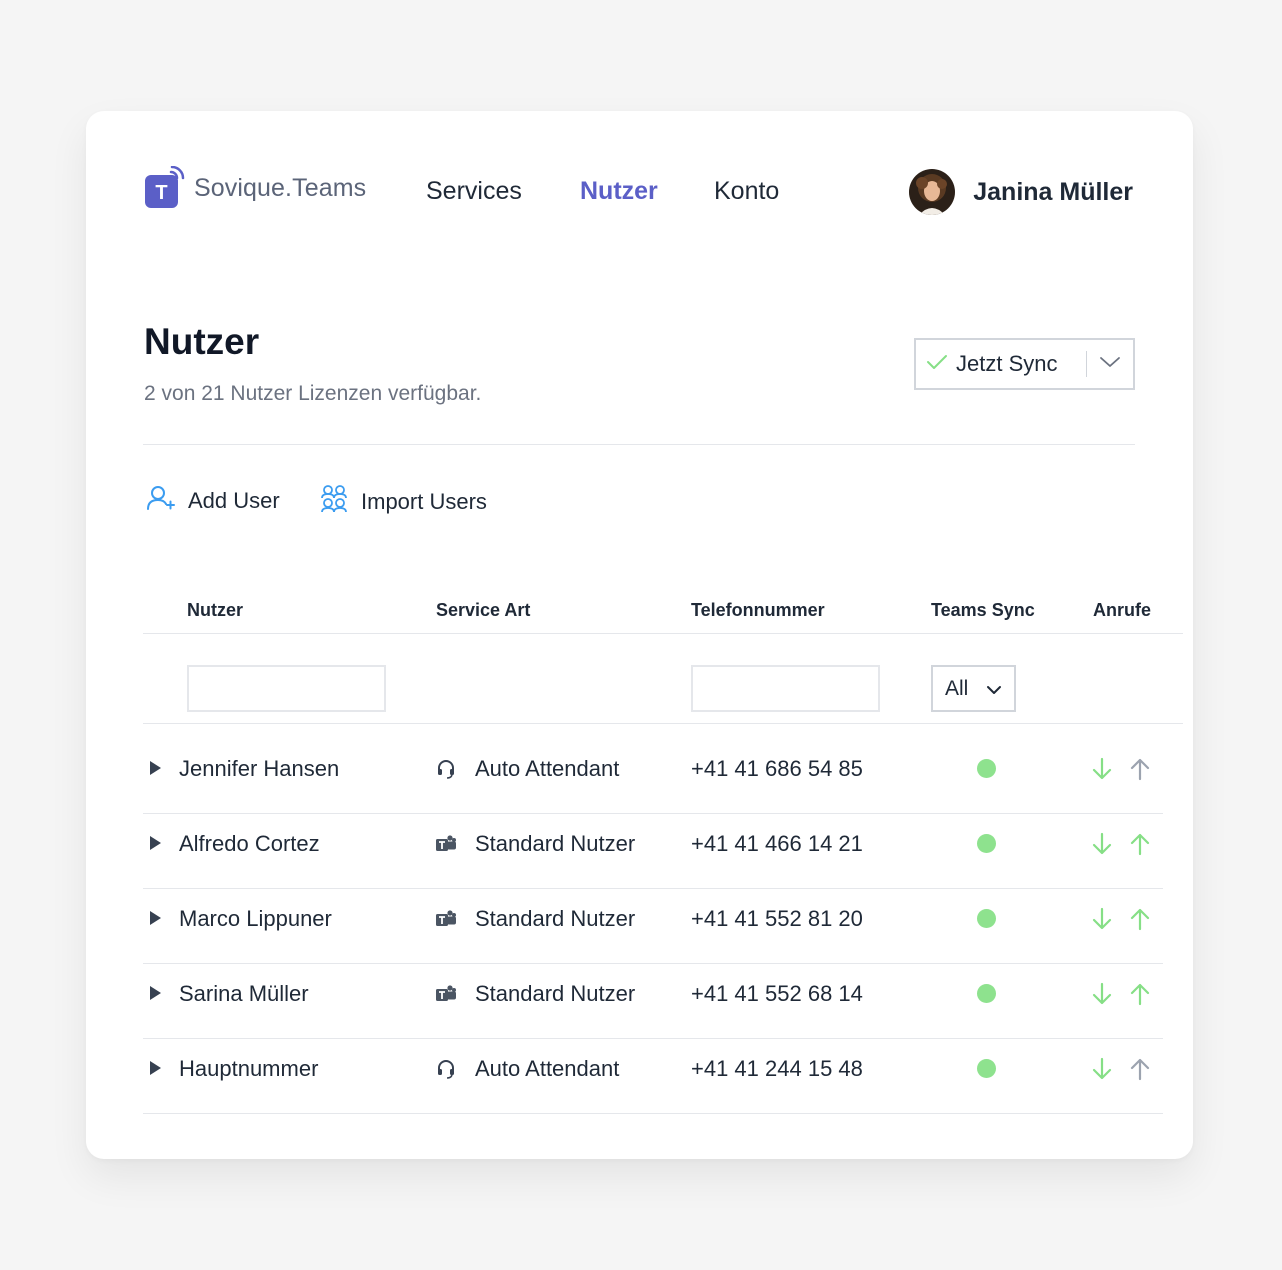 The height and width of the screenshot is (1270, 1282). Describe the element at coordinates (777, 768) in the screenshot. I see `phone-number-cell: +41 41 686 54 85` at that location.